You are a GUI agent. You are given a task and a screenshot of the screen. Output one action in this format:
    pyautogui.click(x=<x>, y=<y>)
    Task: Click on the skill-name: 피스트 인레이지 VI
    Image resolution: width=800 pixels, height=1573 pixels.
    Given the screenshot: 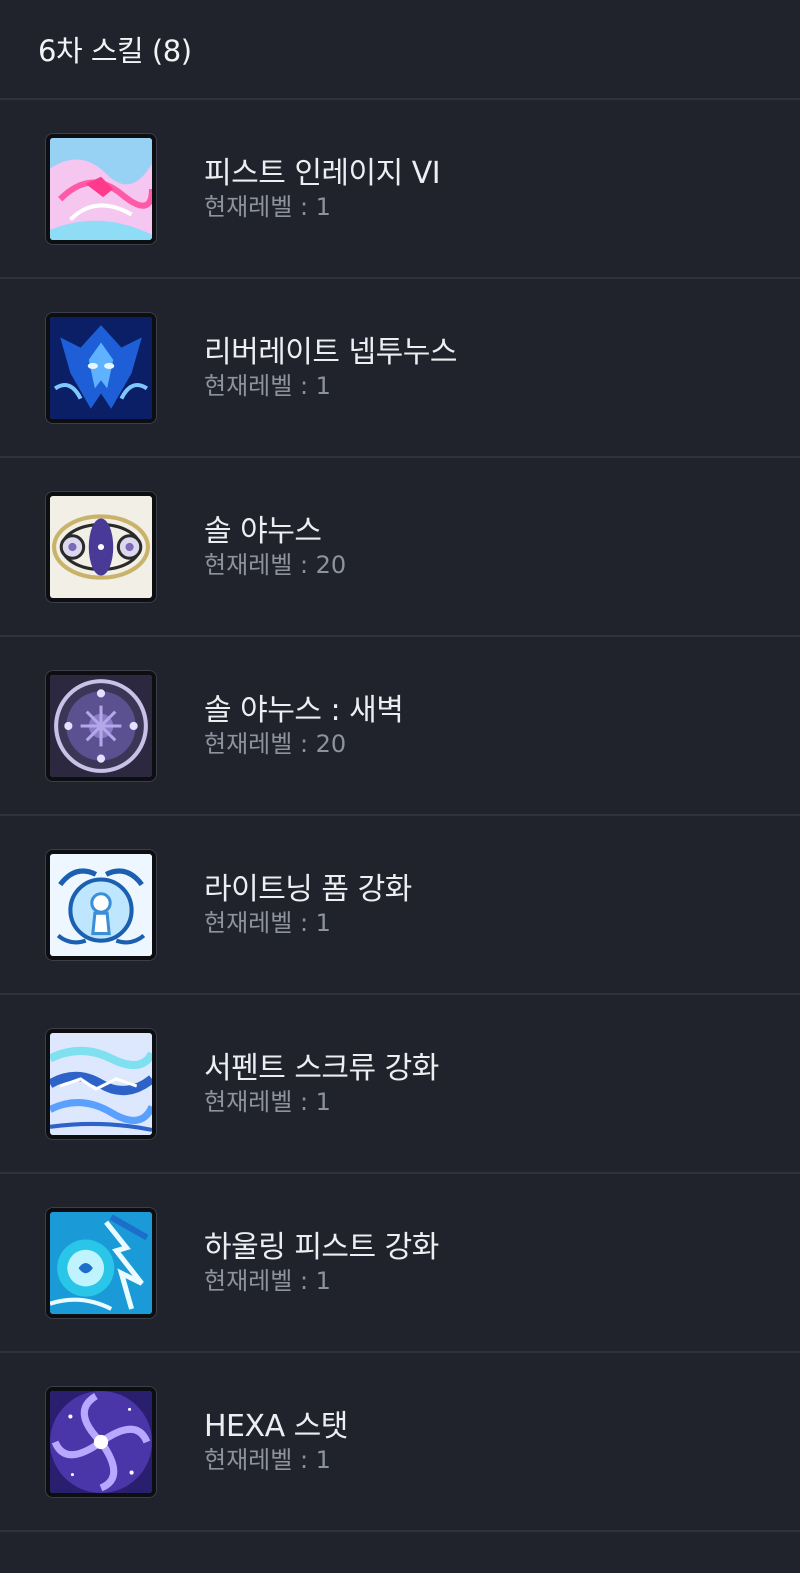 What is the action you would take?
    pyautogui.click(x=322, y=173)
    